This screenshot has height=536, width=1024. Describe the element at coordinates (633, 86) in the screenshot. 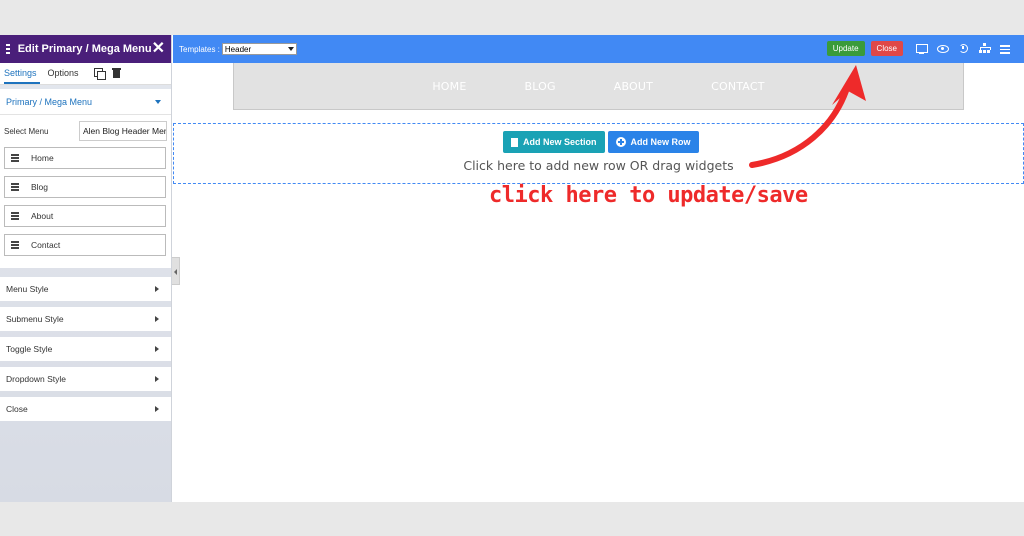

I see `nav-link-about: ABOUT` at that location.